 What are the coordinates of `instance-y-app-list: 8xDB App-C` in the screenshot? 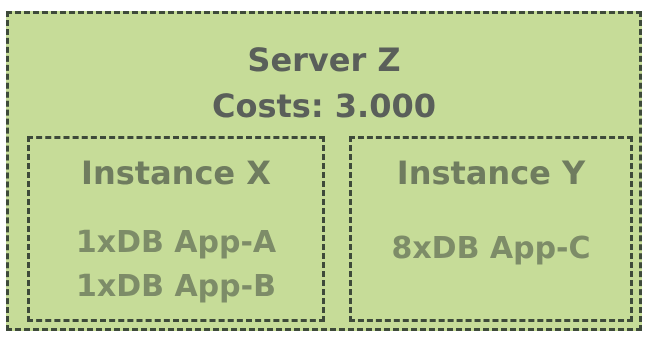 It's located at (491, 249).